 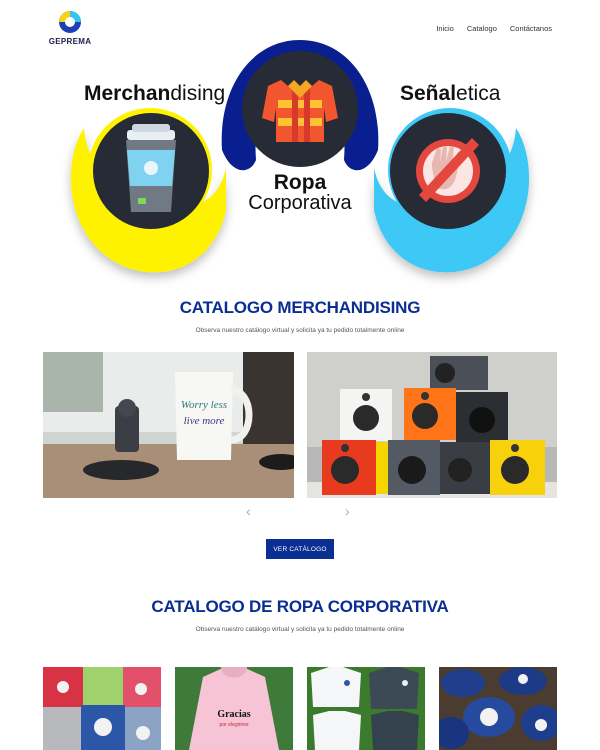 What do you see at coordinates (234, 708) in the screenshot?
I see `photo-pink-hoodie: Gracias por elegirnos` at bounding box center [234, 708].